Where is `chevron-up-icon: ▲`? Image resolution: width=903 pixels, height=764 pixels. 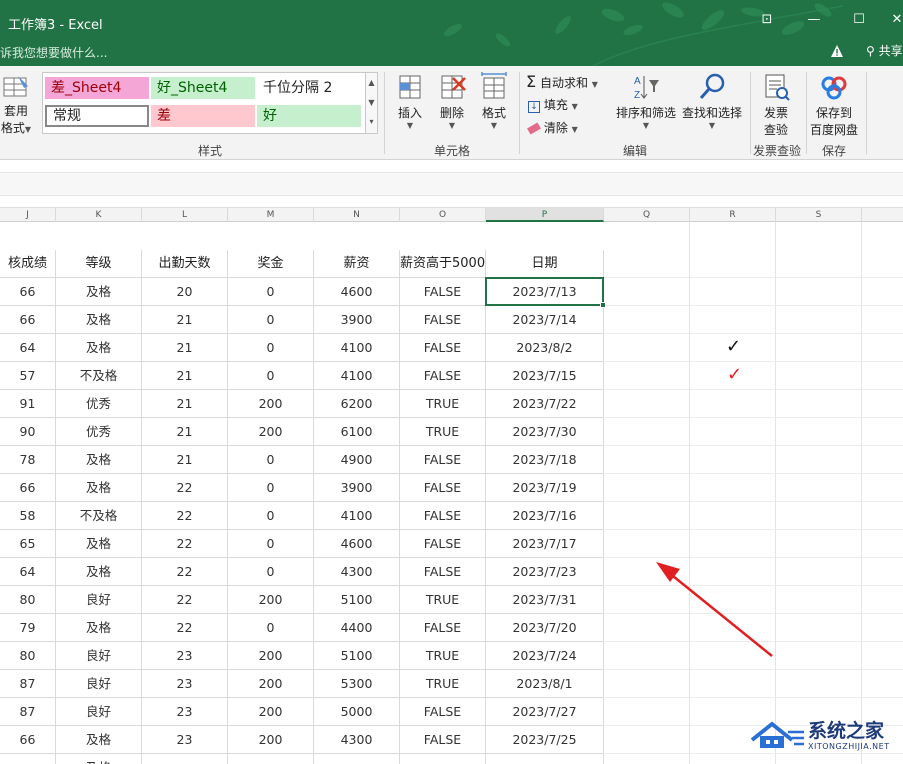
chevron-up-icon: ▲ is located at coordinates (371, 83).